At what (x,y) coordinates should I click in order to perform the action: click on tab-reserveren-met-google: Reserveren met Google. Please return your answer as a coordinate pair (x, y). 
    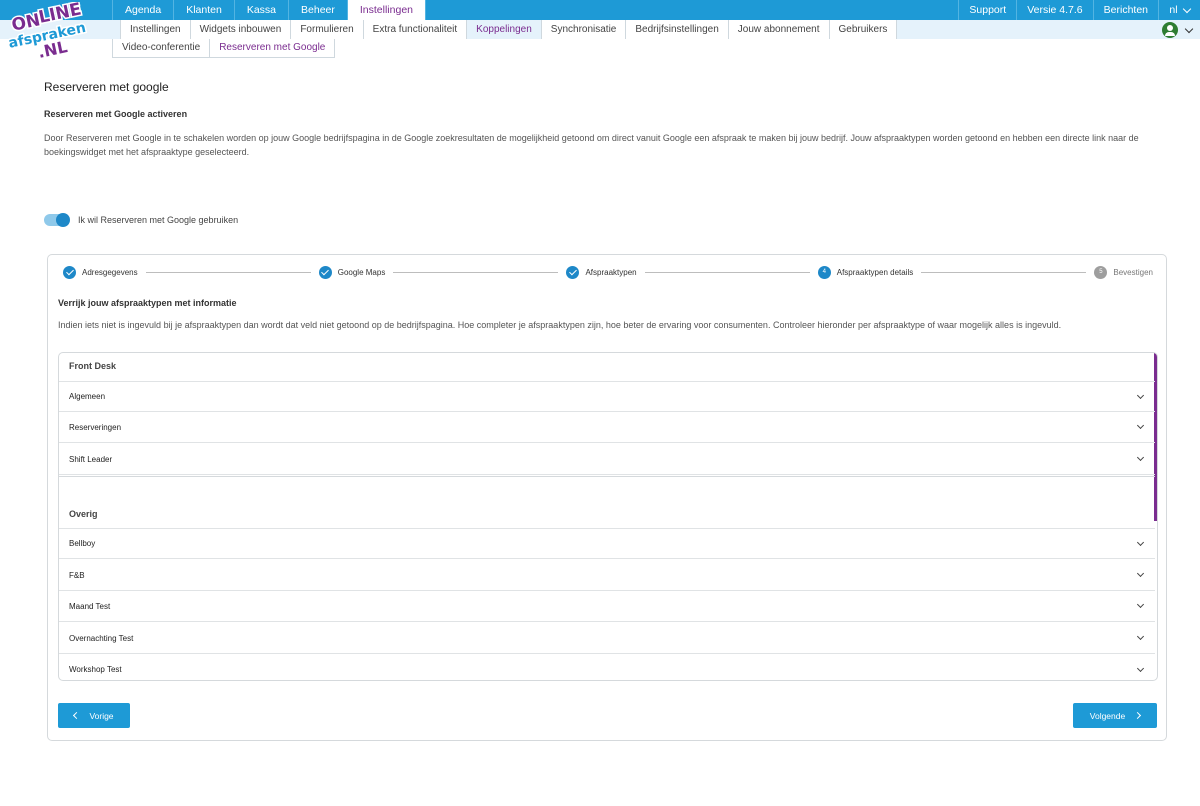
    Looking at the image, I should click on (273, 48).